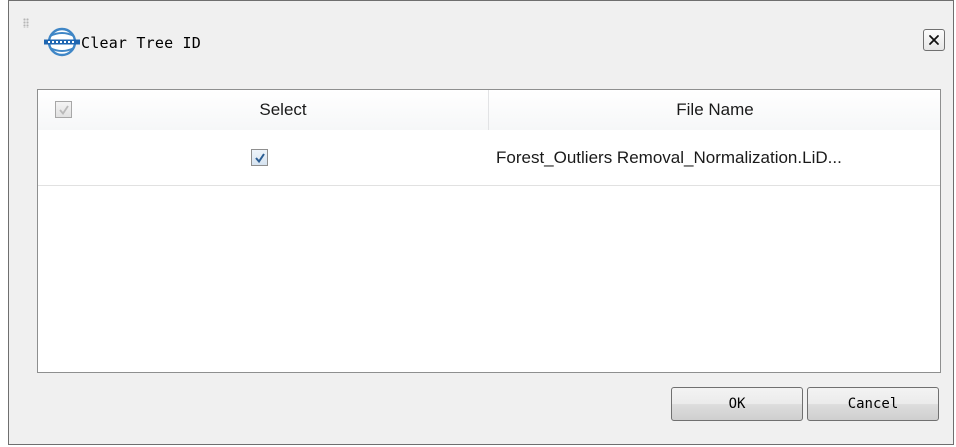 This screenshot has height=447, width=956. What do you see at coordinates (715, 110) in the screenshot?
I see `column-header-file-name: File Name` at bounding box center [715, 110].